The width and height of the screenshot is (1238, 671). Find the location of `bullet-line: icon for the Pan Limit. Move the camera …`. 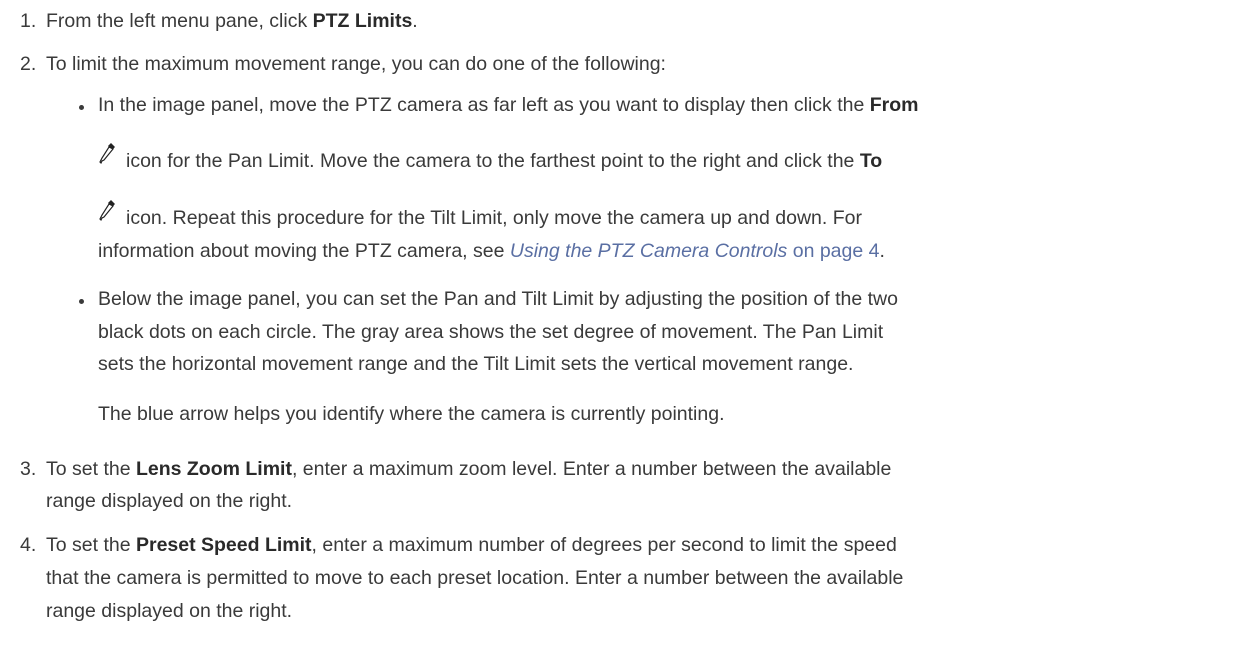

bullet-line: icon for the Pan Limit. Move the camera … is located at coordinates (504, 161).